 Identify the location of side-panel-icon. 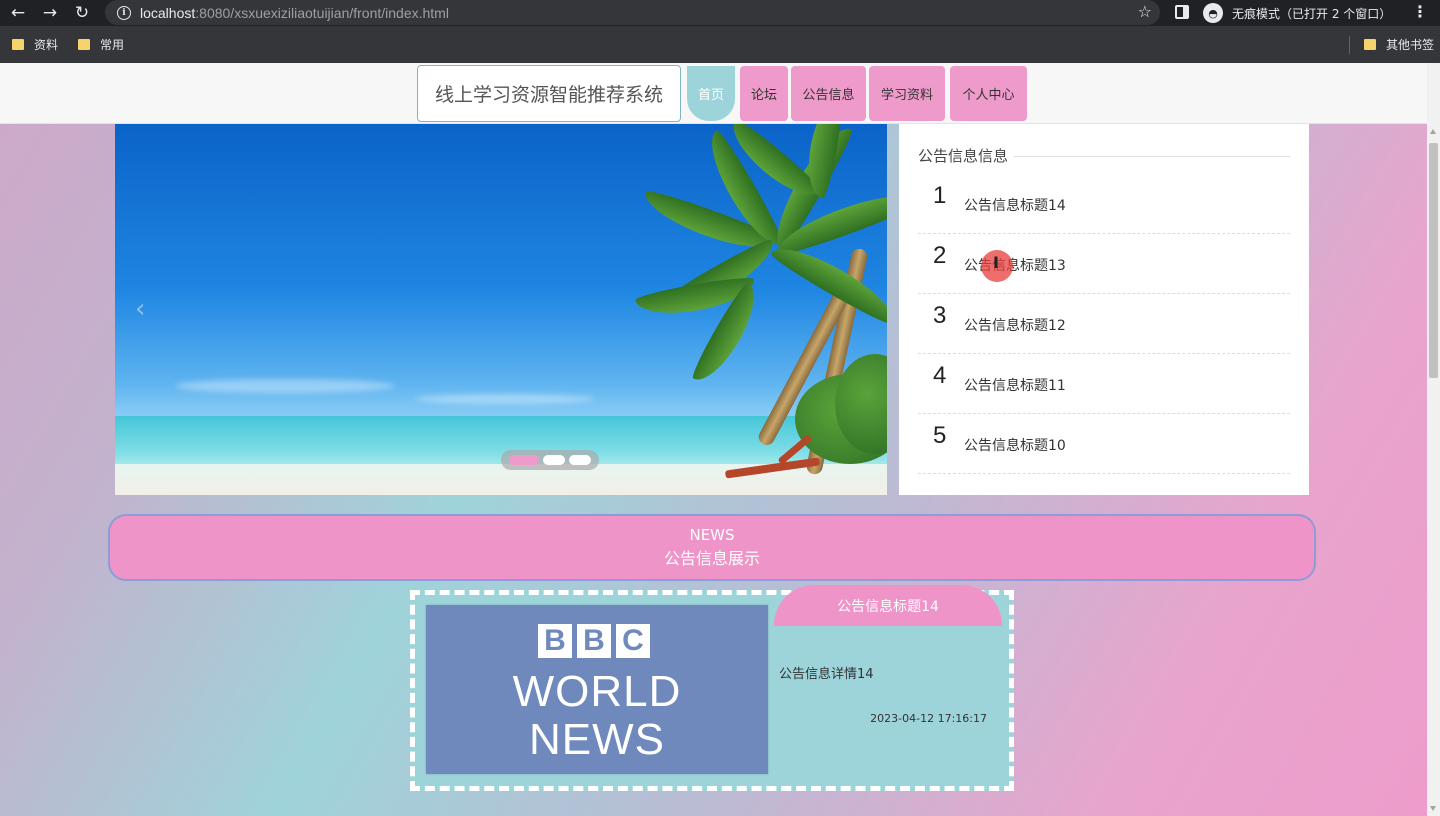
(1182, 12).